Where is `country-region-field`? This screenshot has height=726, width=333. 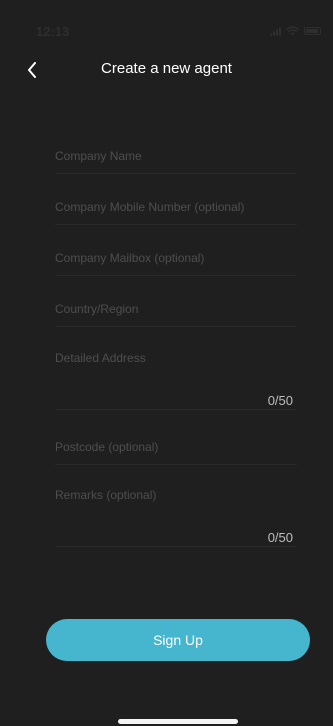 country-region-field is located at coordinates (176, 309).